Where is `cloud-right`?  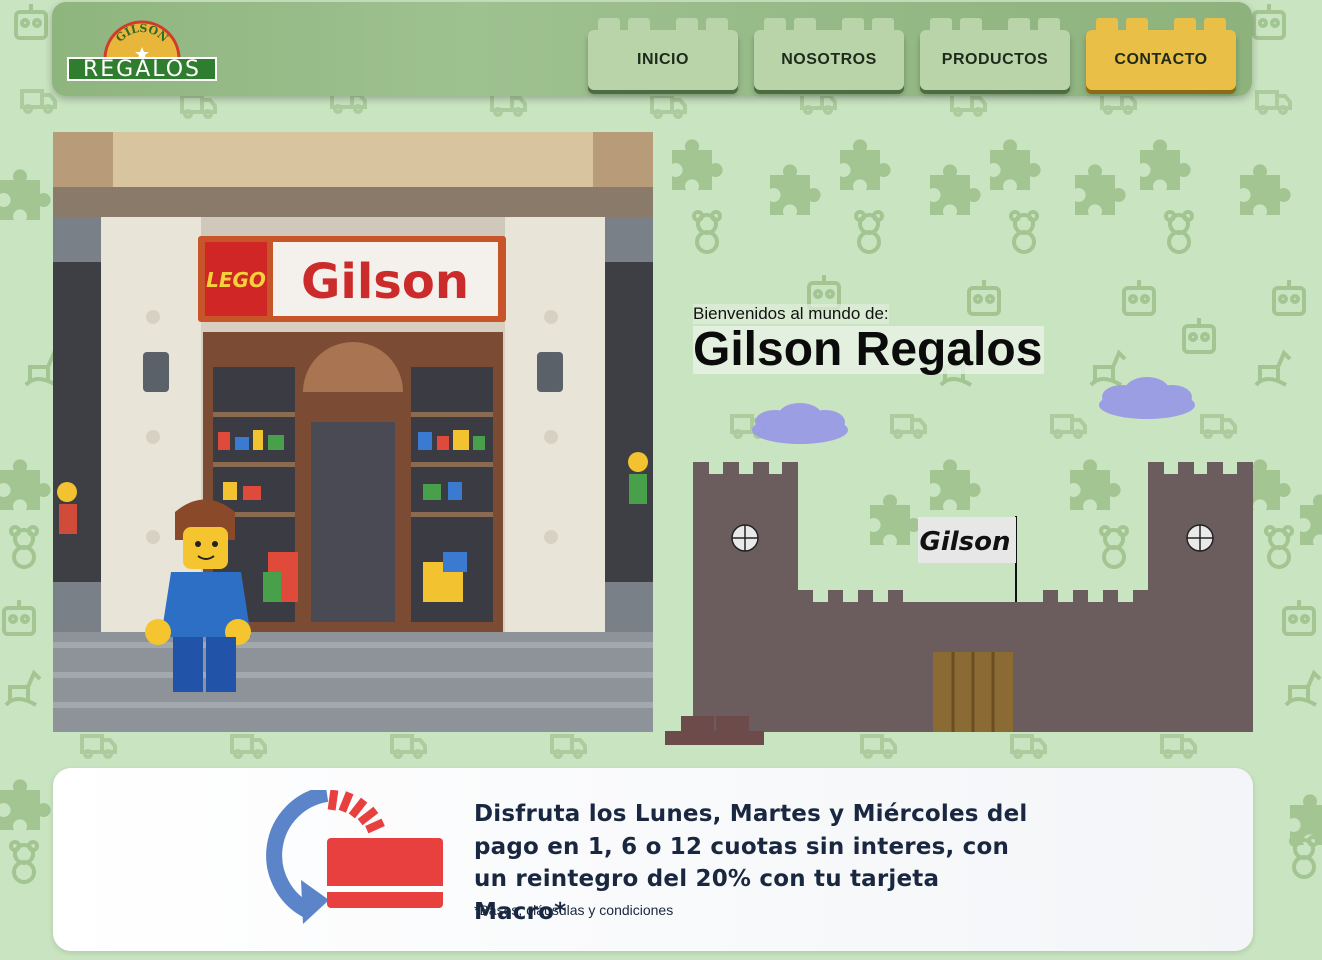
cloud-right is located at coordinates (1147, 398).